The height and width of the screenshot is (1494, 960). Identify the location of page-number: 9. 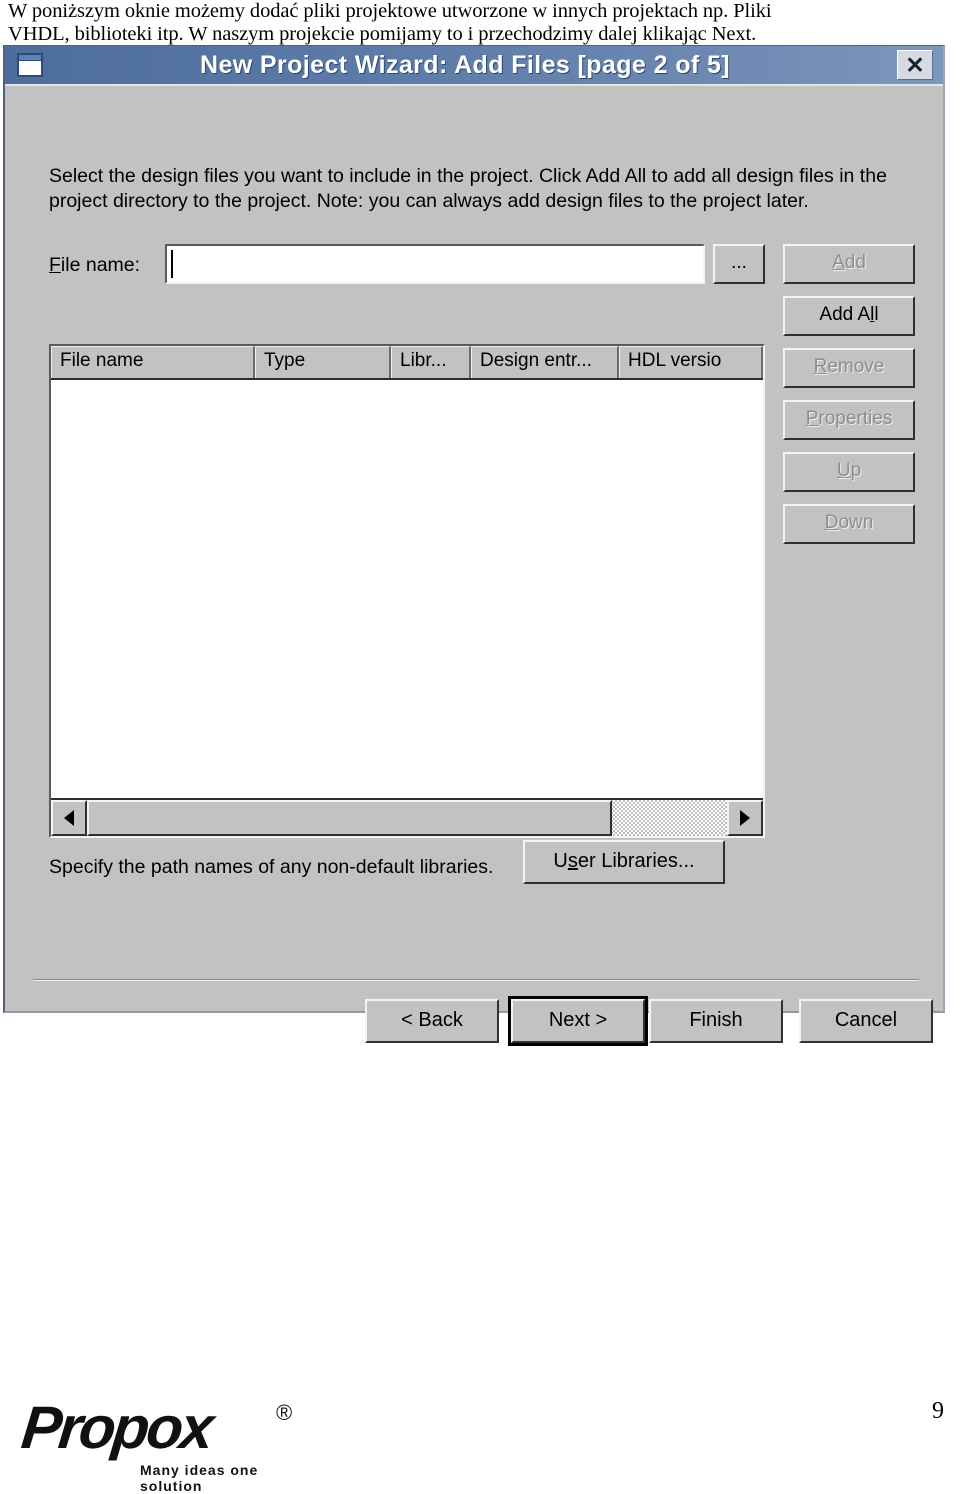
(938, 1411).